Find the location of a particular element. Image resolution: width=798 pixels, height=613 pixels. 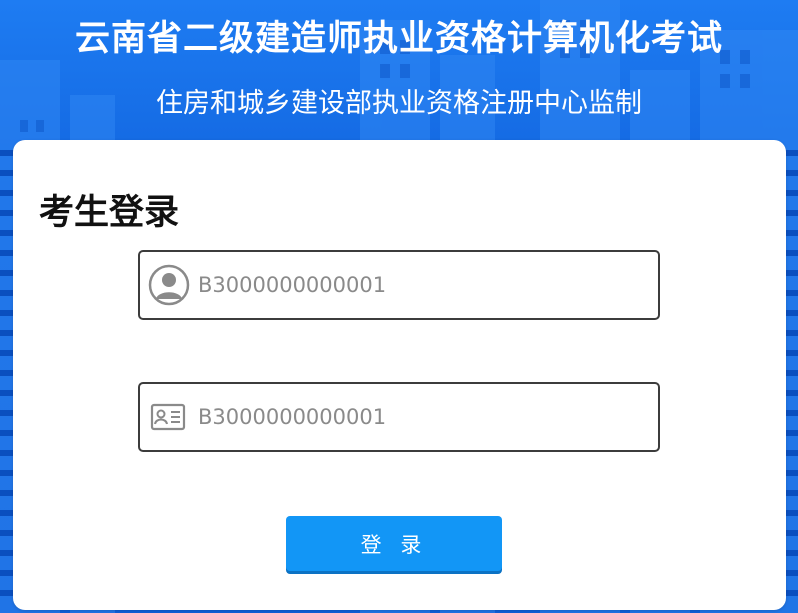

id-card-field is located at coordinates (399, 417).